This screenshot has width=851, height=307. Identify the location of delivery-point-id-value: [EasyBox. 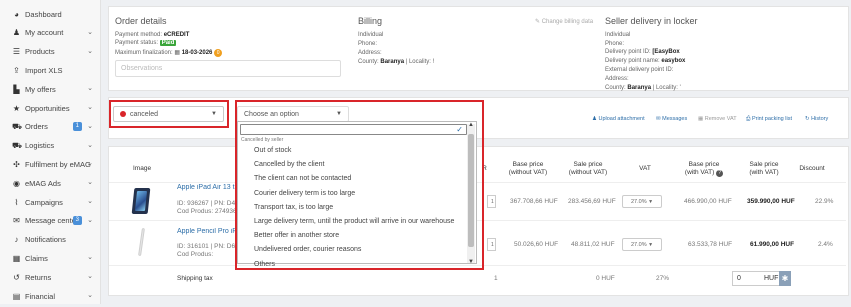
(666, 52).